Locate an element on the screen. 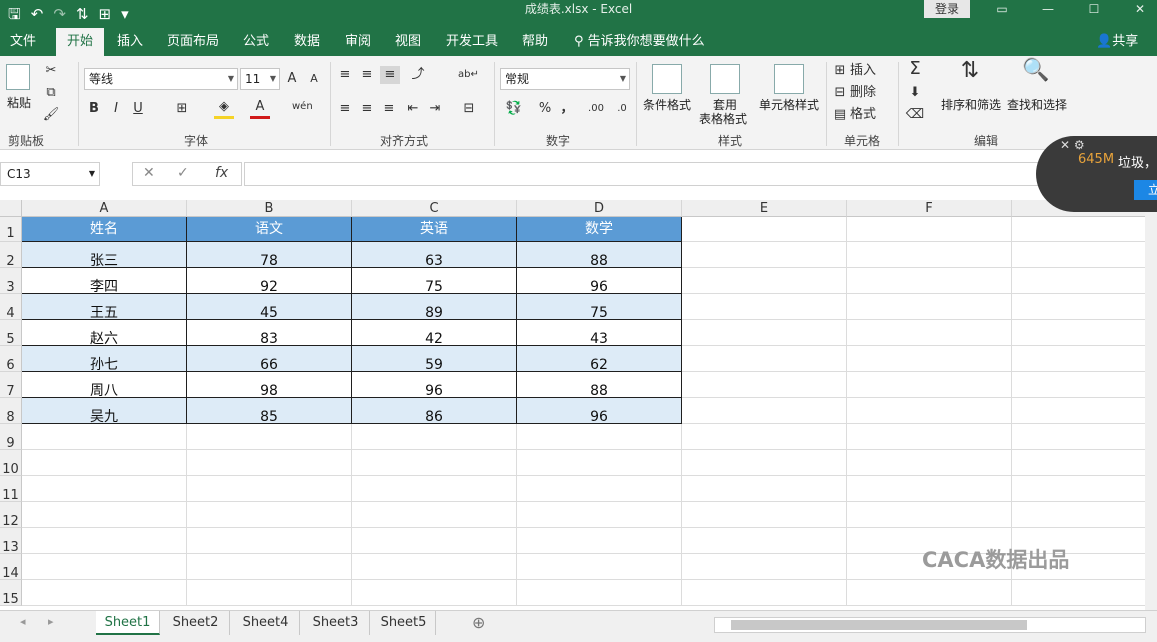  row-header: 10 is located at coordinates (11, 463).